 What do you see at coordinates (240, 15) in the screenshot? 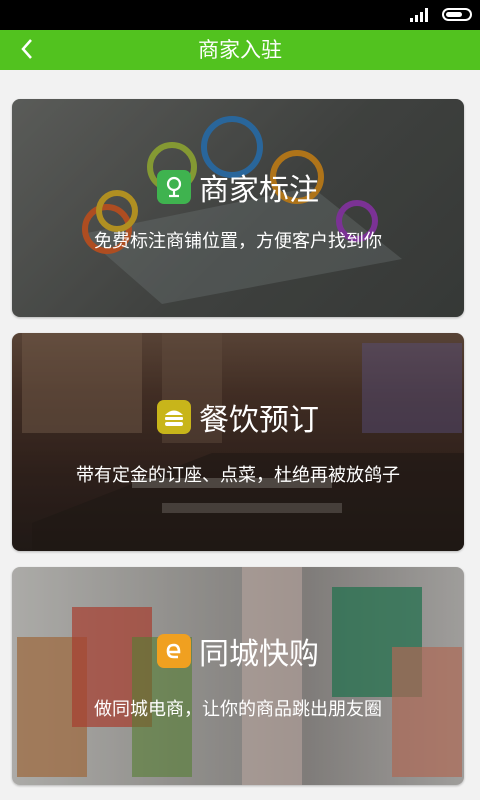
I see `status-bar` at bounding box center [240, 15].